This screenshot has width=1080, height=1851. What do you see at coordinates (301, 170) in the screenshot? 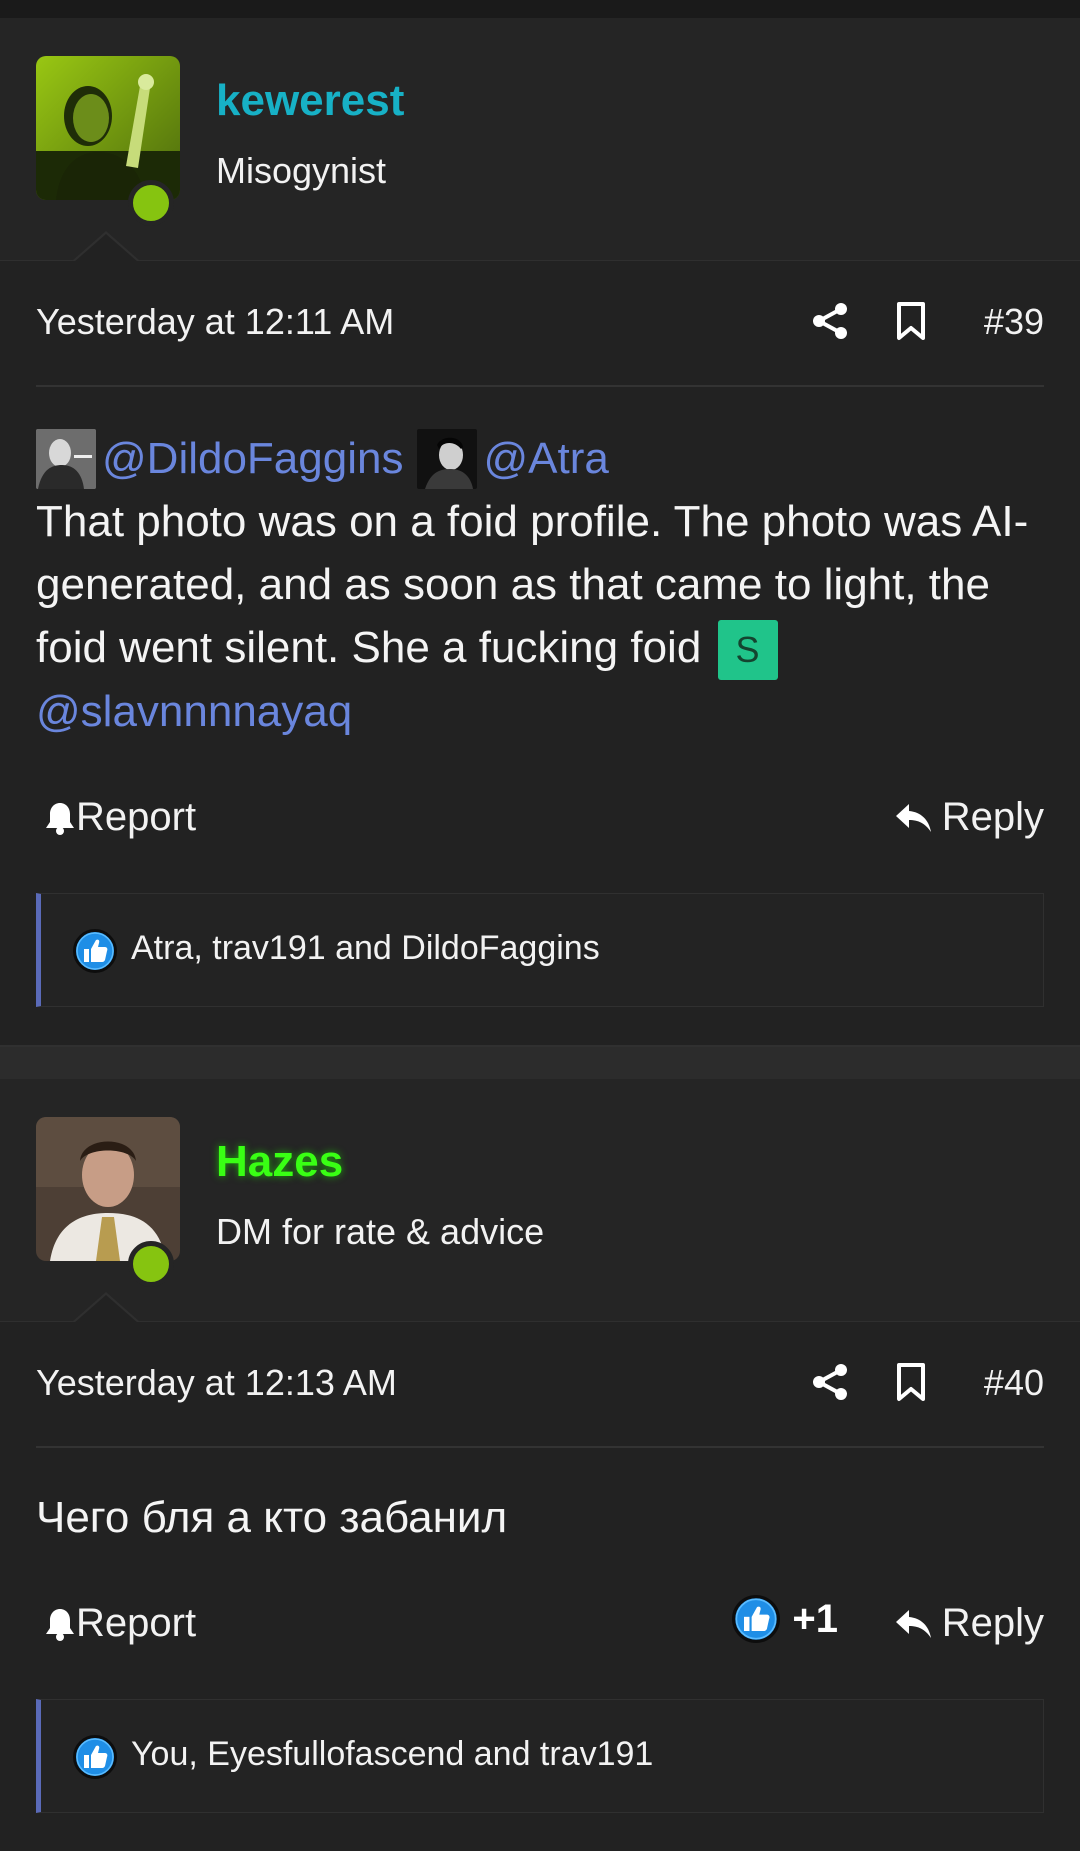
I see `user-title: Misogynist` at bounding box center [301, 170].